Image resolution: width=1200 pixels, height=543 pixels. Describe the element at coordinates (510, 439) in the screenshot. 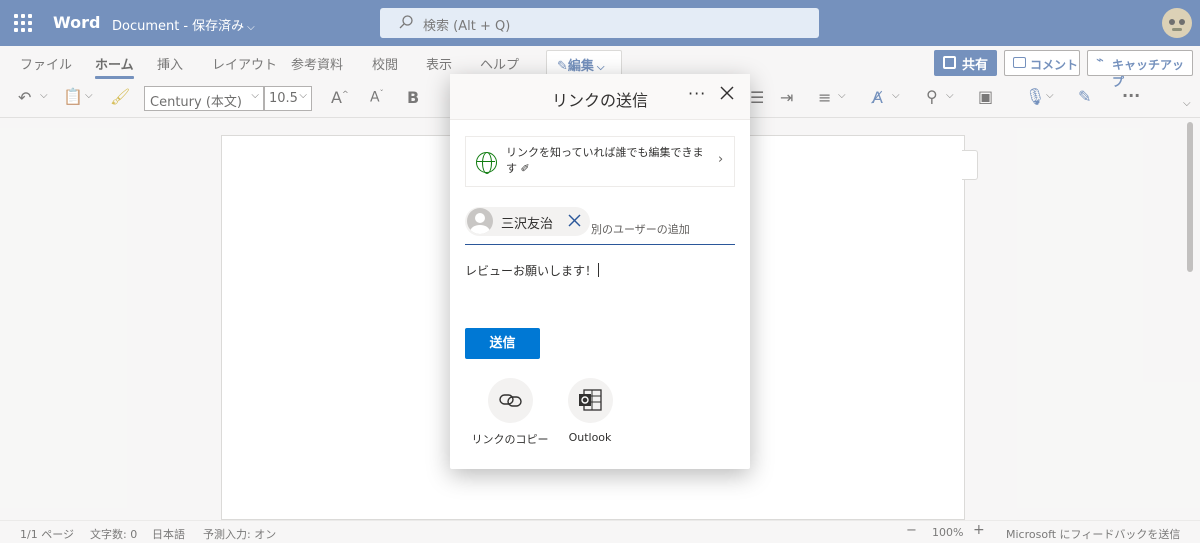

I see `copy-link-label: リンクのコピー` at that location.